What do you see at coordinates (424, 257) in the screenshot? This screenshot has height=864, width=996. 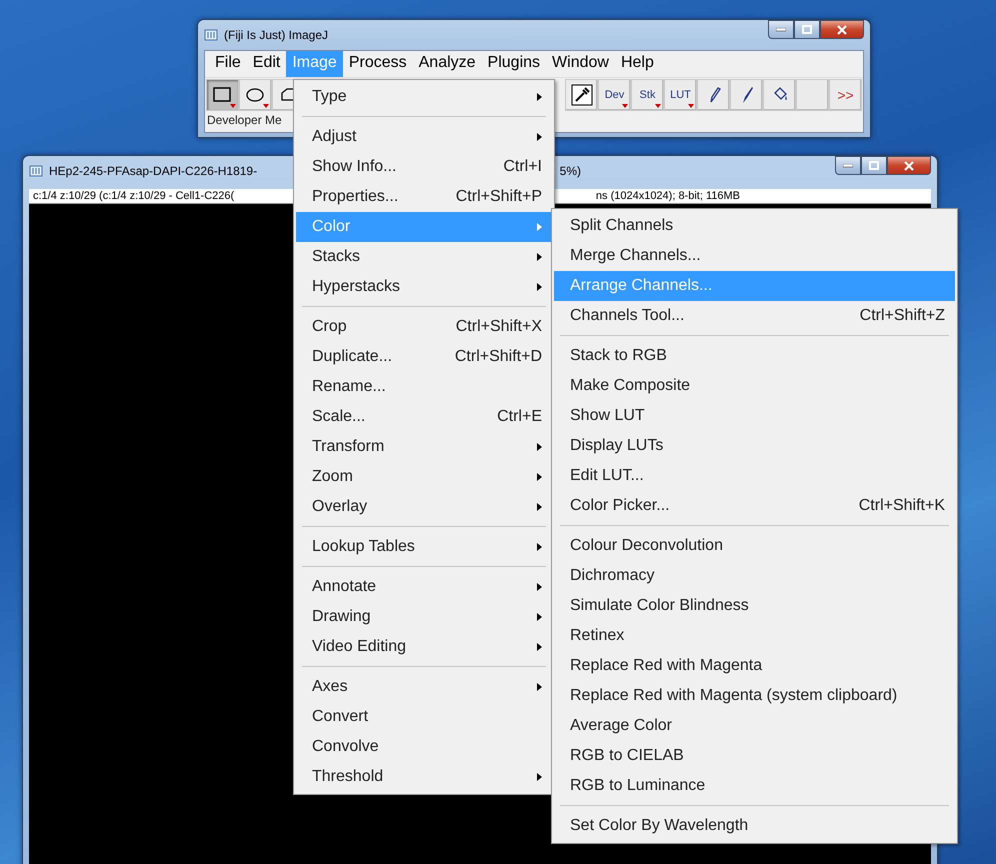 I see `menu-item: Stacks` at bounding box center [424, 257].